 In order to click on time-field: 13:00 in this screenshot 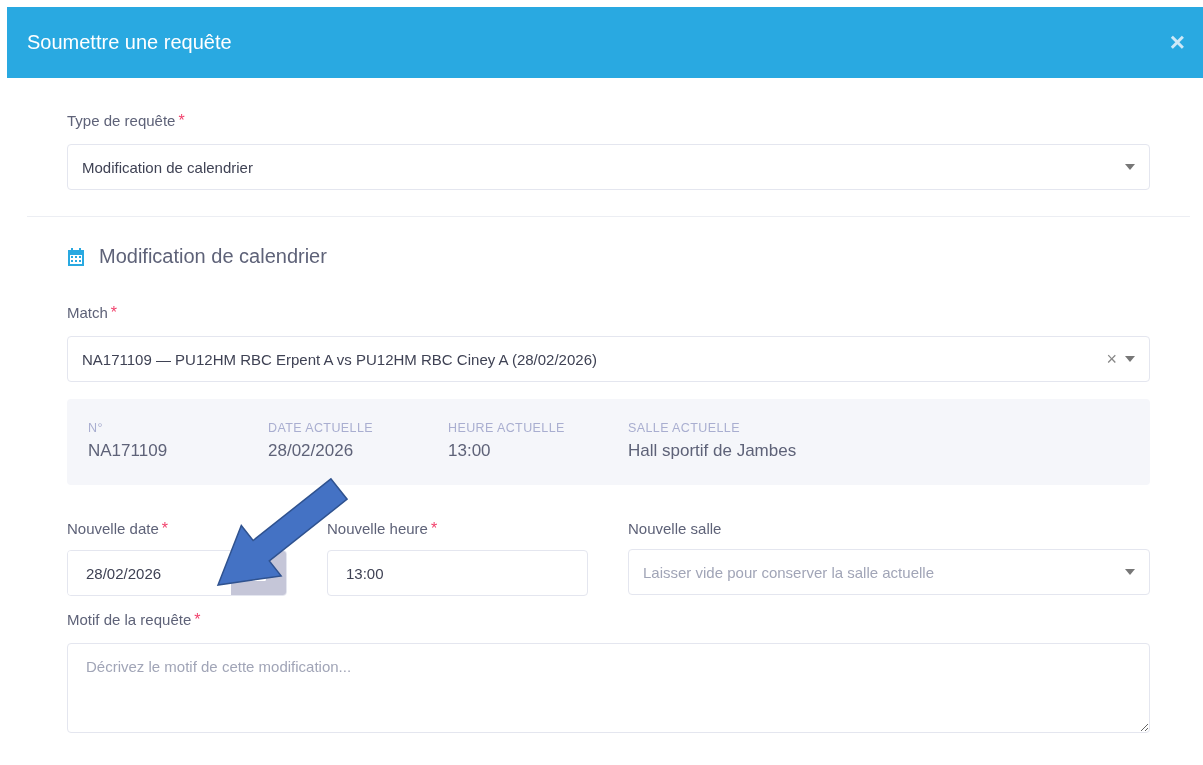, I will do `click(457, 573)`.